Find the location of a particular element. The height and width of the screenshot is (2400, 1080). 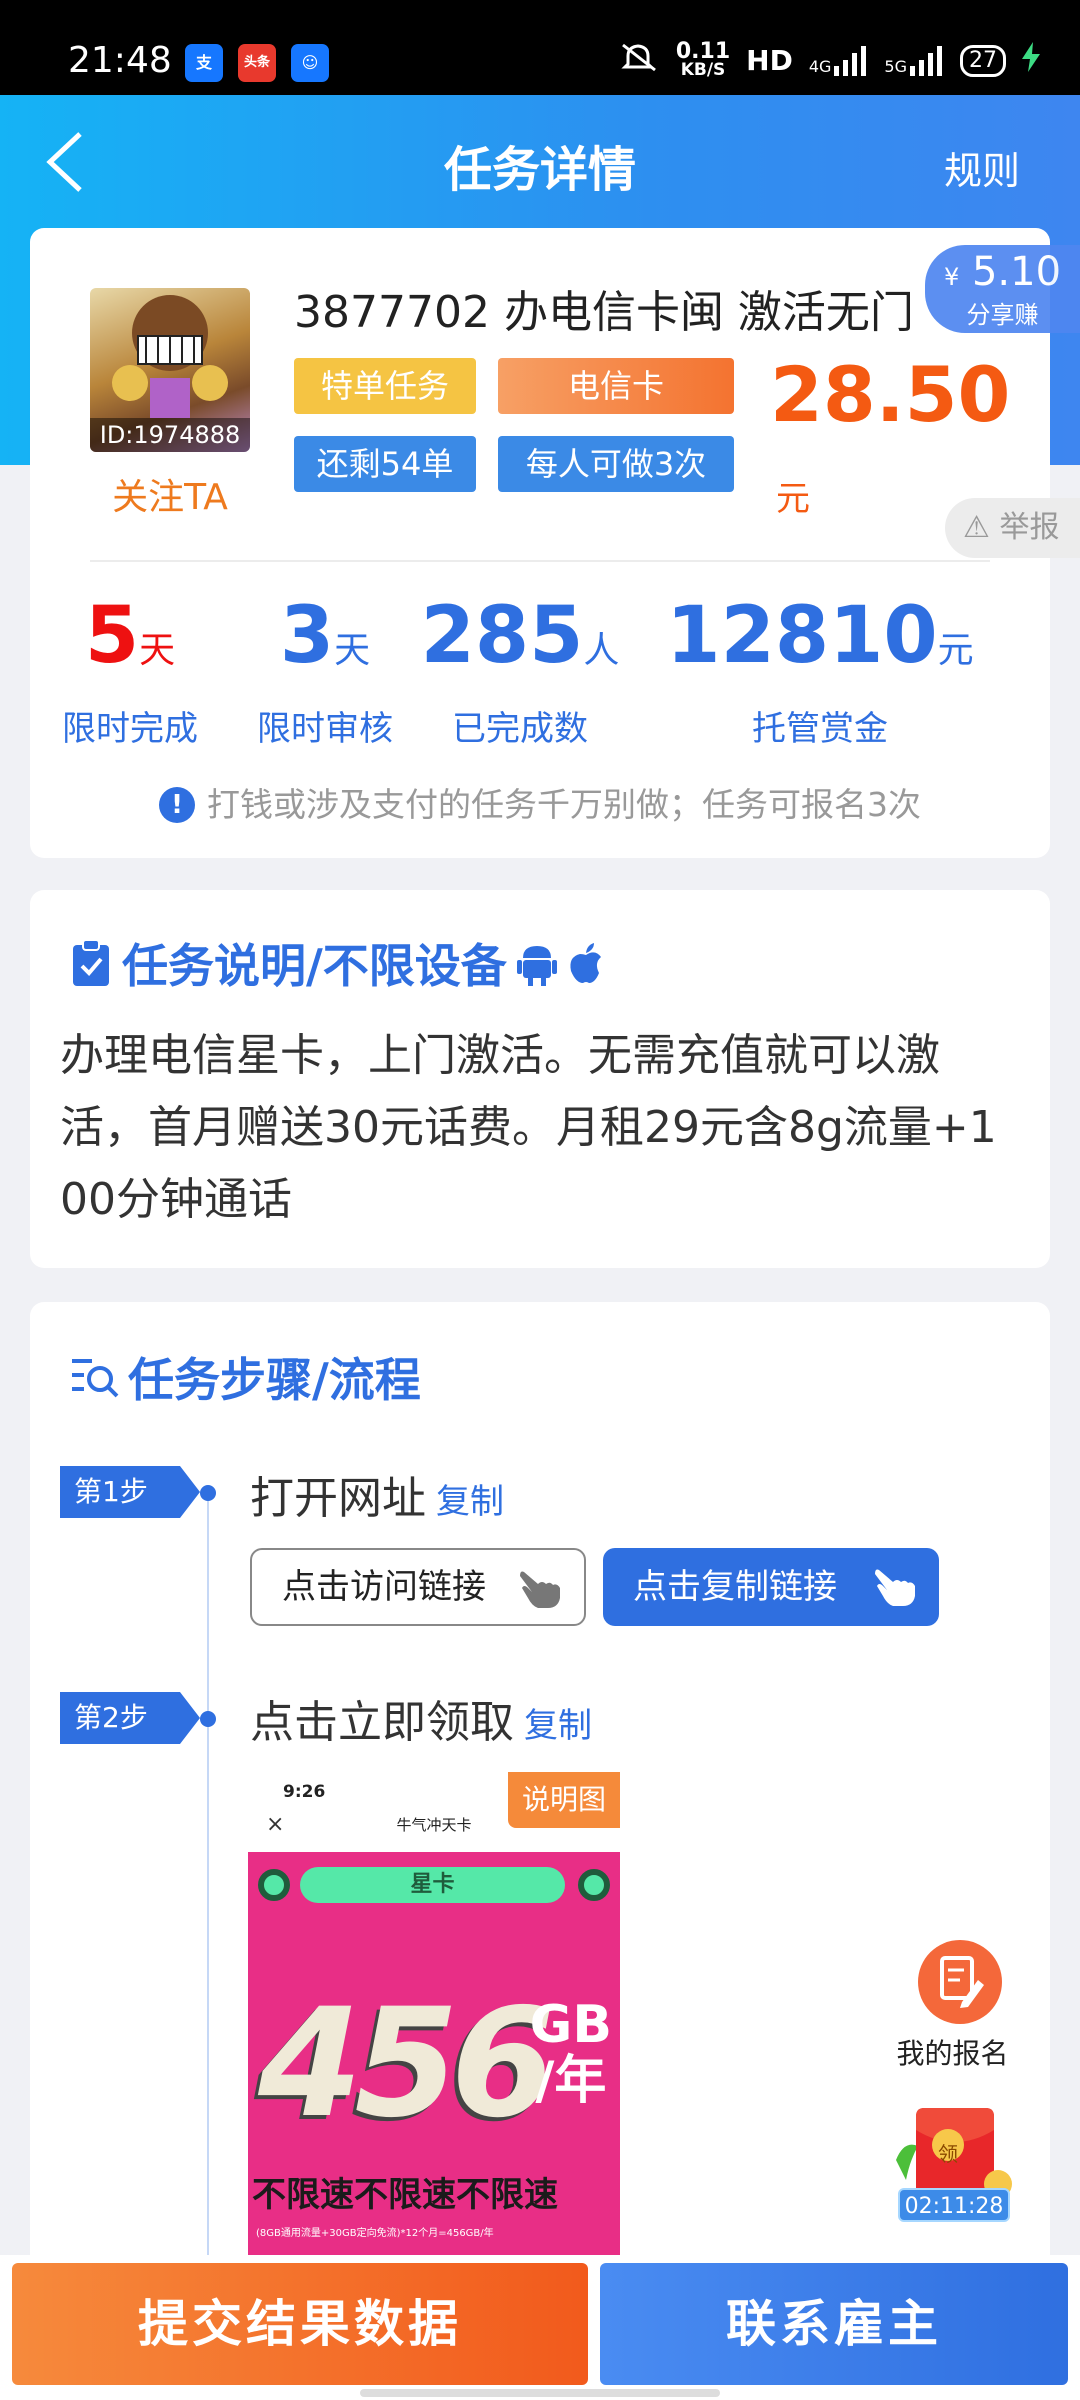

step-1-text: 打开网址 复制 is located at coordinates (377, 1498).